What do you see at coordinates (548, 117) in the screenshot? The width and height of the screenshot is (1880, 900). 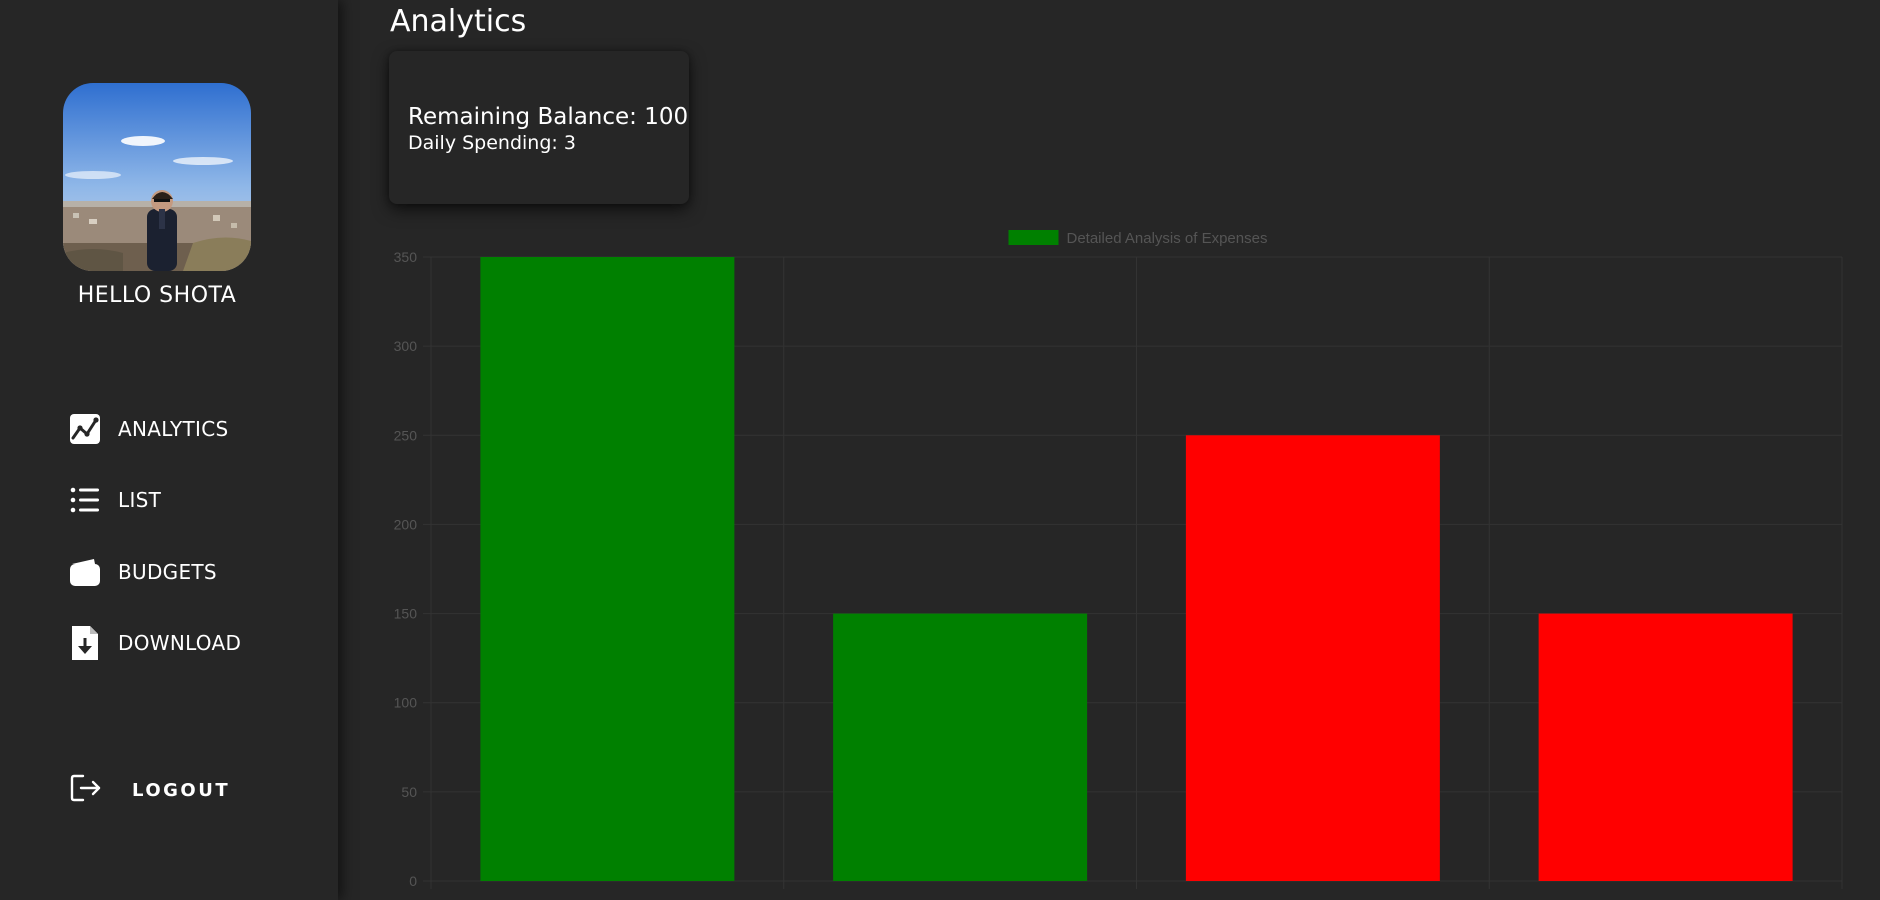 I see `remaining-balance-text: Remaining Balance: 100` at bounding box center [548, 117].